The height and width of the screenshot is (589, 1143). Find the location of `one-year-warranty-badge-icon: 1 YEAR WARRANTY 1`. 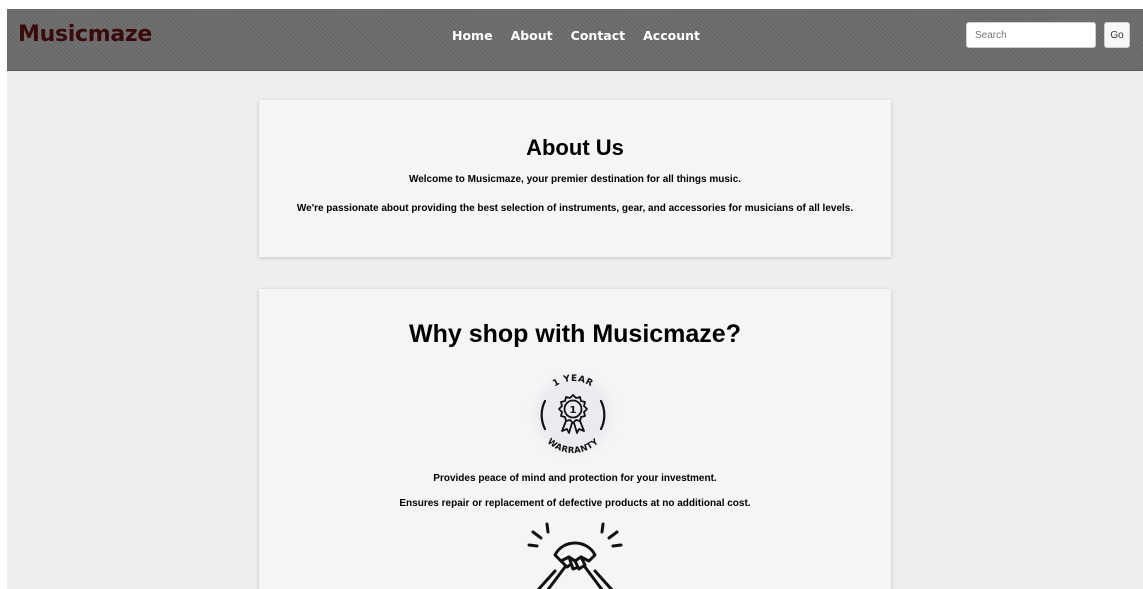

one-year-warranty-badge-icon: 1 YEAR WARRANTY 1 is located at coordinates (573, 415).